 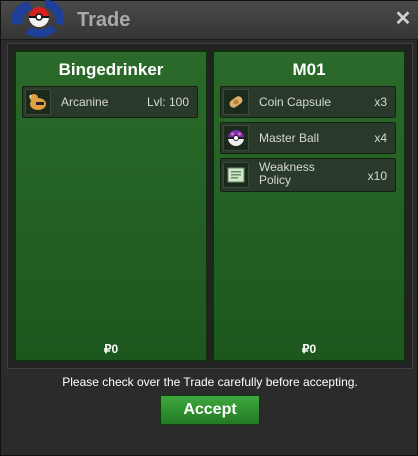 What do you see at coordinates (377, 176) in the screenshot?
I see `item-quantity: x10` at bounding box center [377, 176].